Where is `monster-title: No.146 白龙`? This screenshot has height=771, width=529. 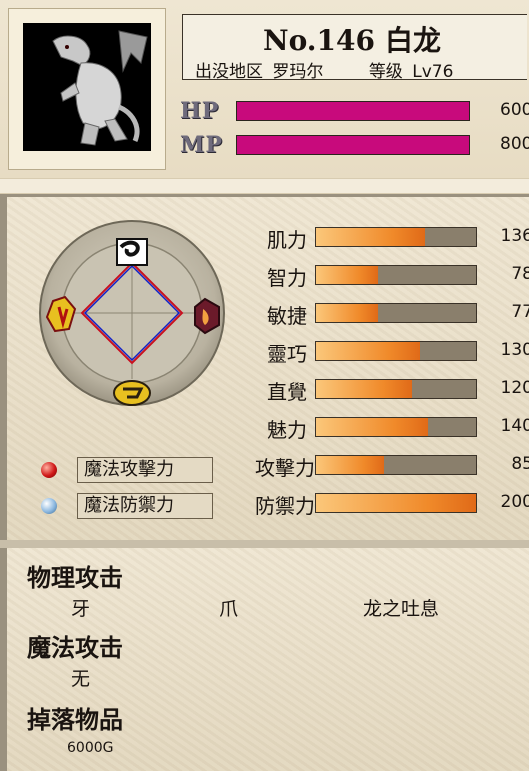 monster-title: No.146 白龙 is located at coordinates (357, 39).